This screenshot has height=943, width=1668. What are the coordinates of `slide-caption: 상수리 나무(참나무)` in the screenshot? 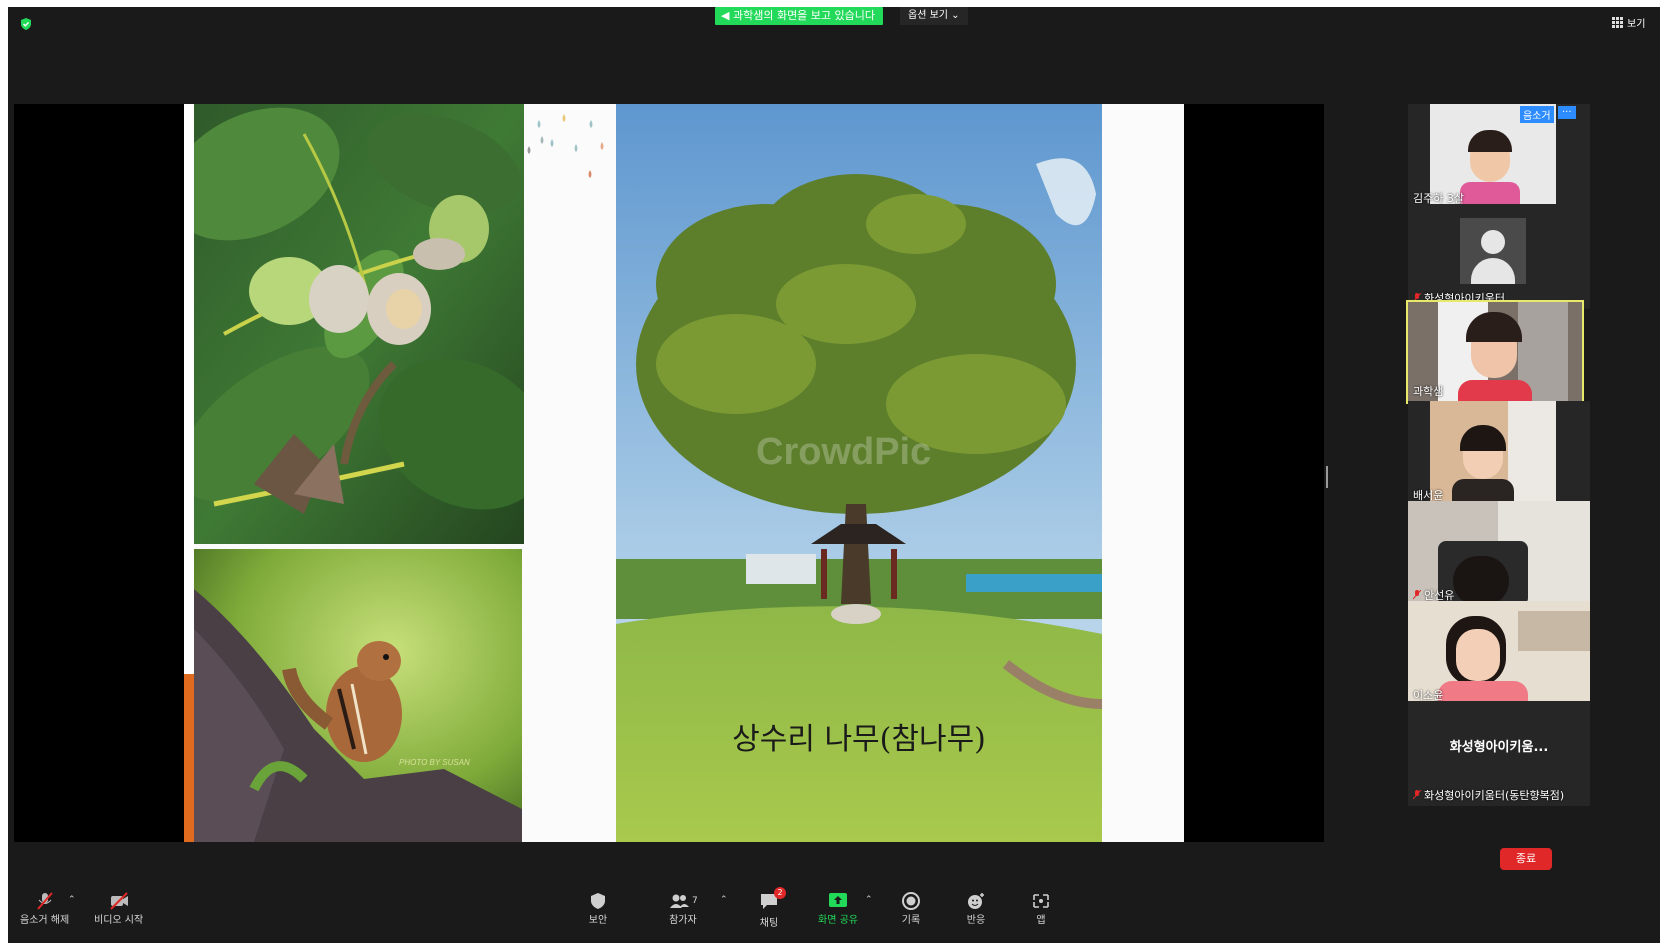 It's located at (859, 739).